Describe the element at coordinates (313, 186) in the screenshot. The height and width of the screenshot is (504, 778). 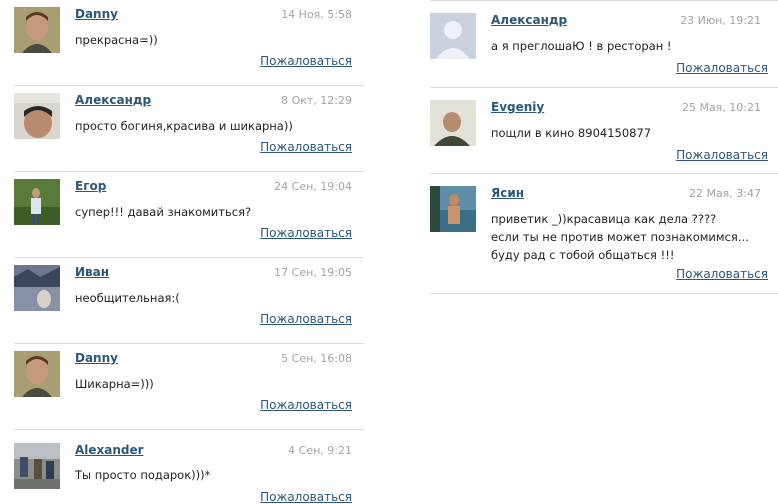
I see `comment-date: 24 Сен, 19:04` at that location.